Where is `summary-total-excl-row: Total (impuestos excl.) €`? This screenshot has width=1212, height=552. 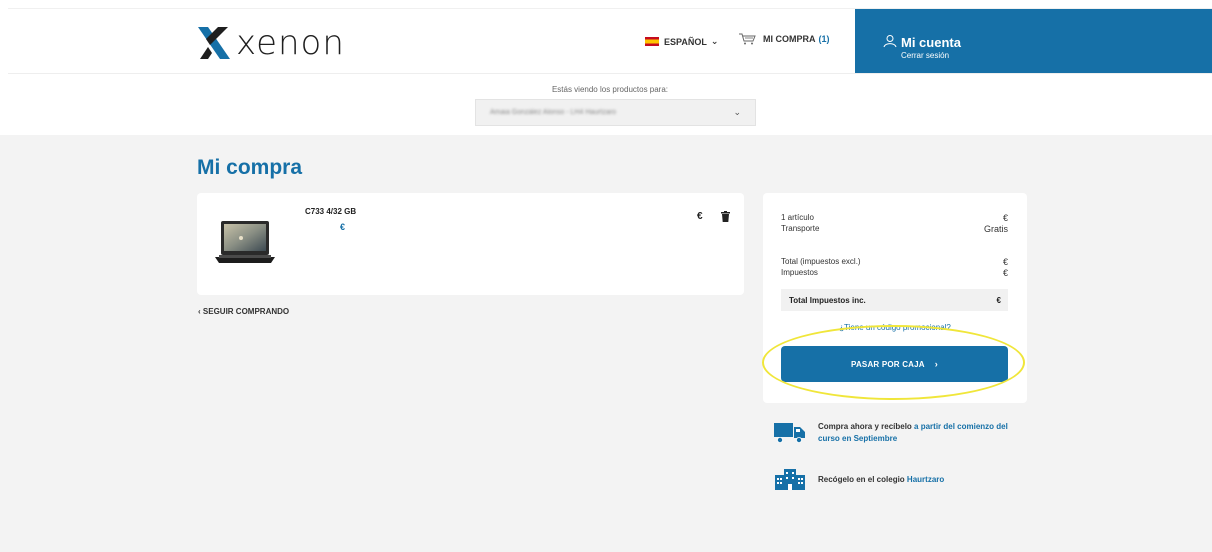 summary-total-excl-row: Total (impuestos excl.) € is located at coordinates (894, 262).